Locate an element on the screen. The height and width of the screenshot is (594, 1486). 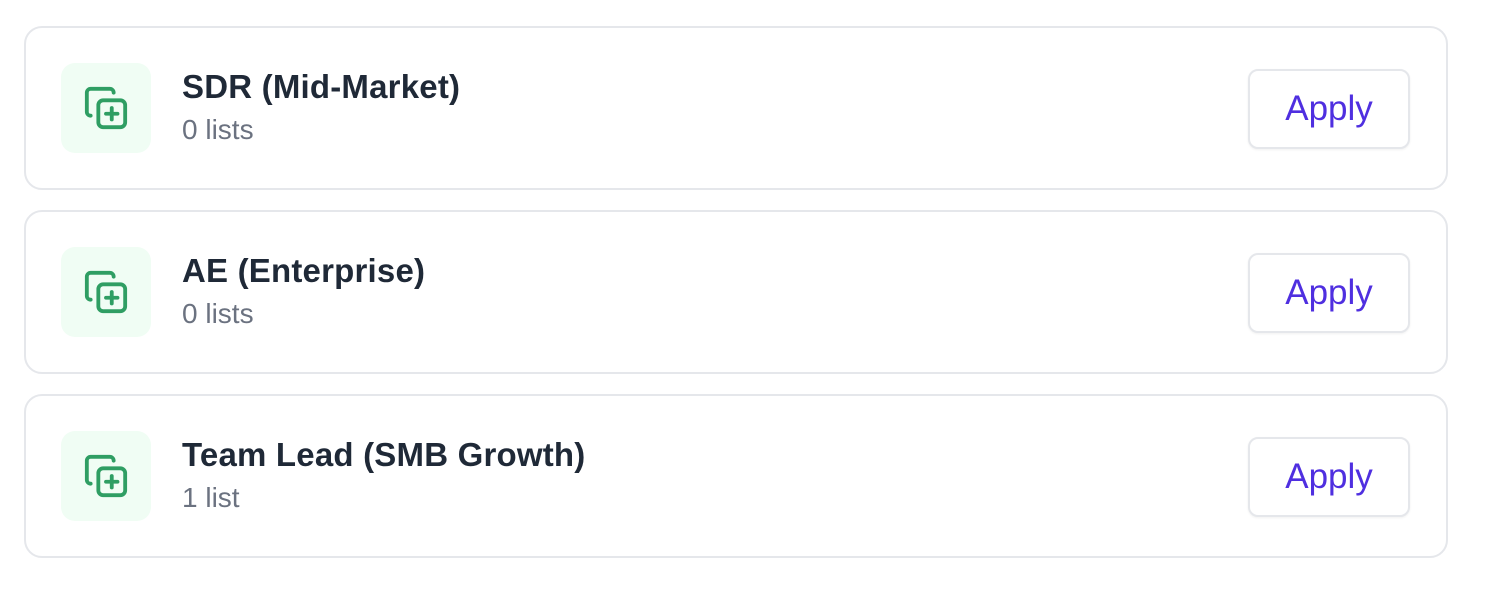
item-title: Team Lead (SMB Growth) is located at coordinates (384, 454).